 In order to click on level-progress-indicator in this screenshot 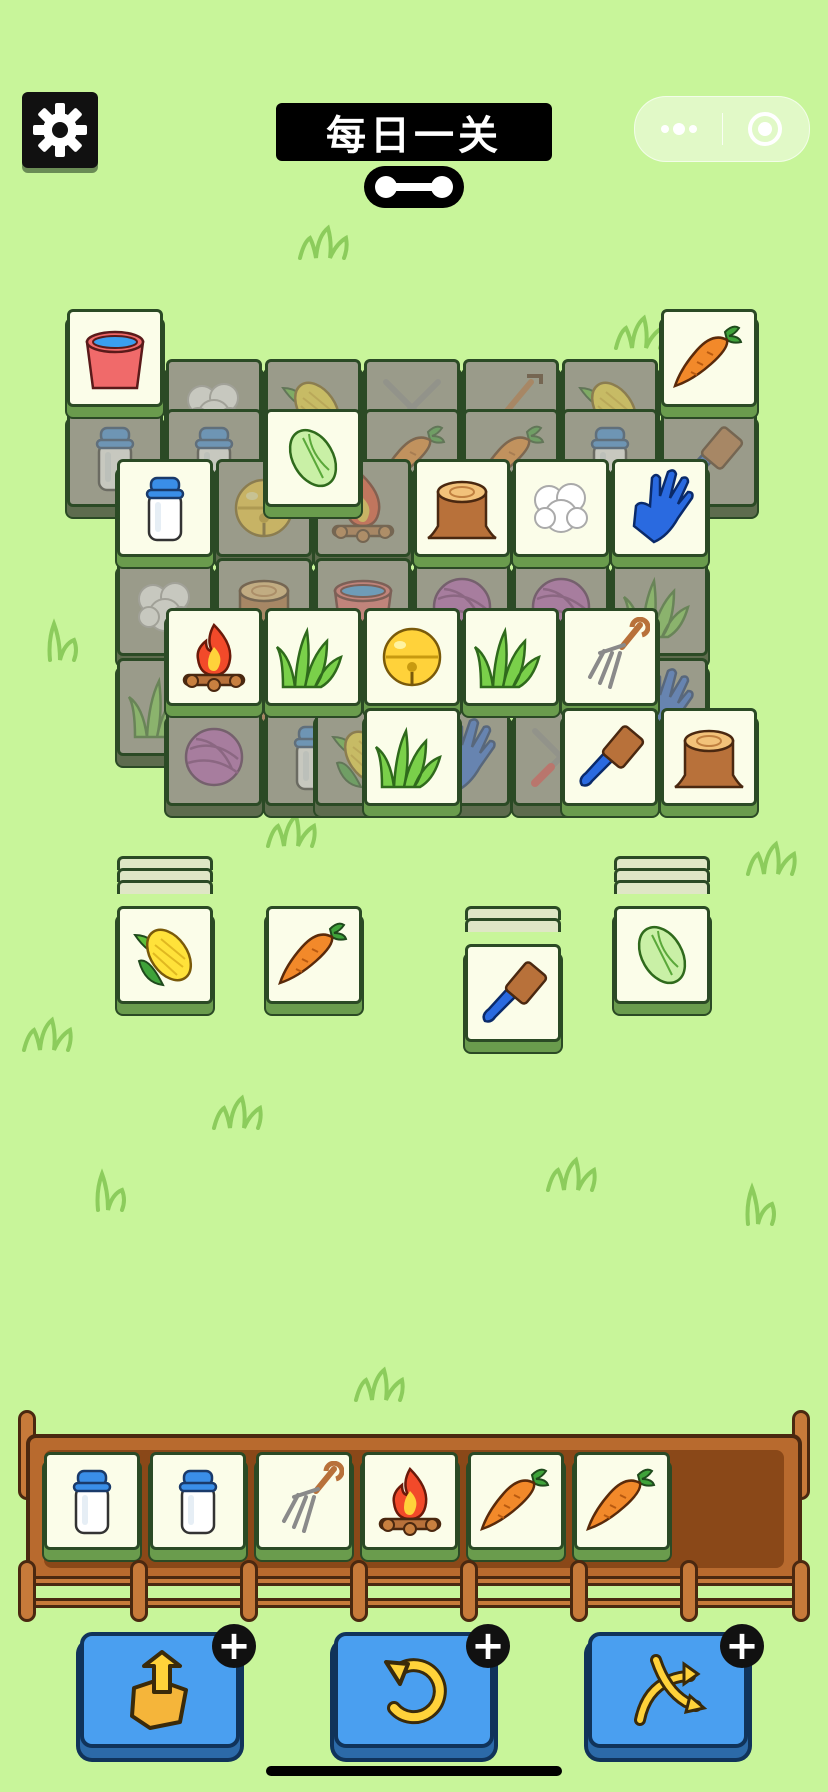, I will do `click(414, 187)`.